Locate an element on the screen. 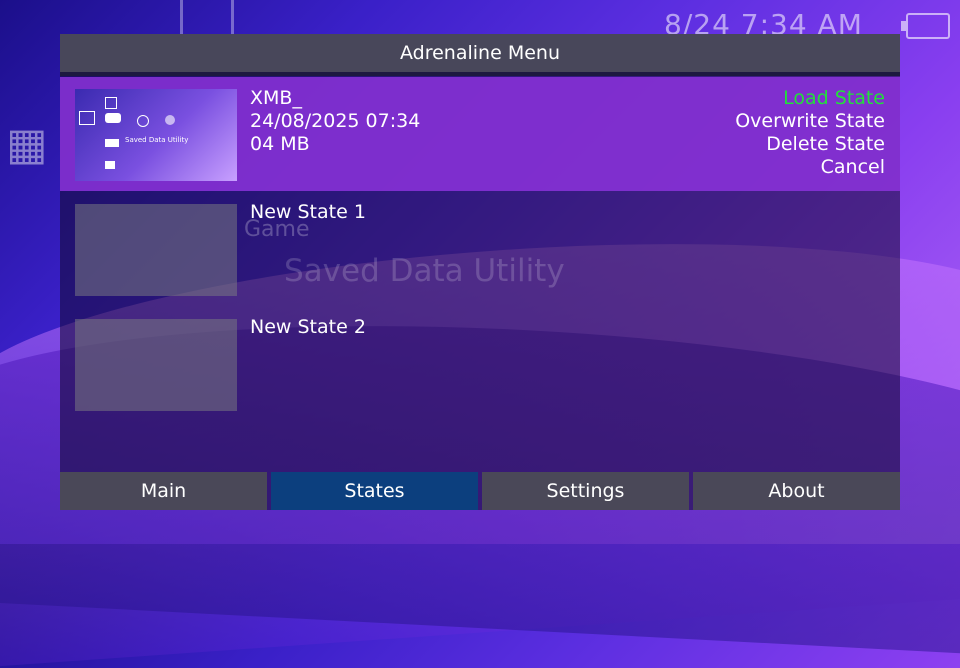 This screenshot has height=668, width=960. thumb-label: Saved Data Utility is located at coordinates (157, 140).